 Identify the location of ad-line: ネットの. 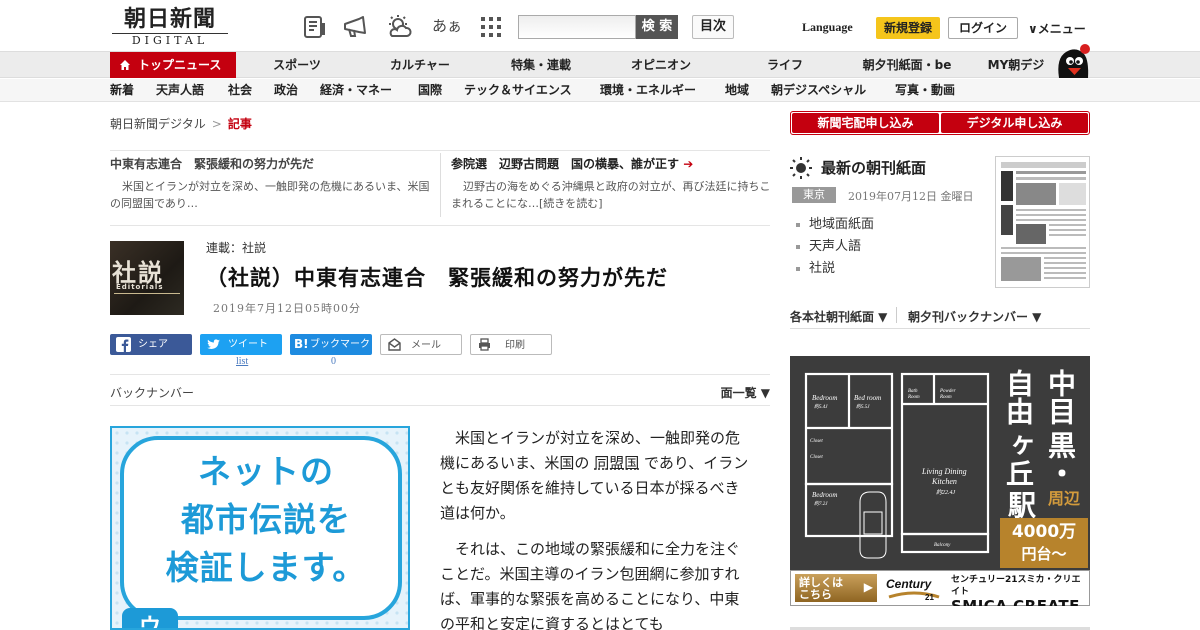
(266, 471).